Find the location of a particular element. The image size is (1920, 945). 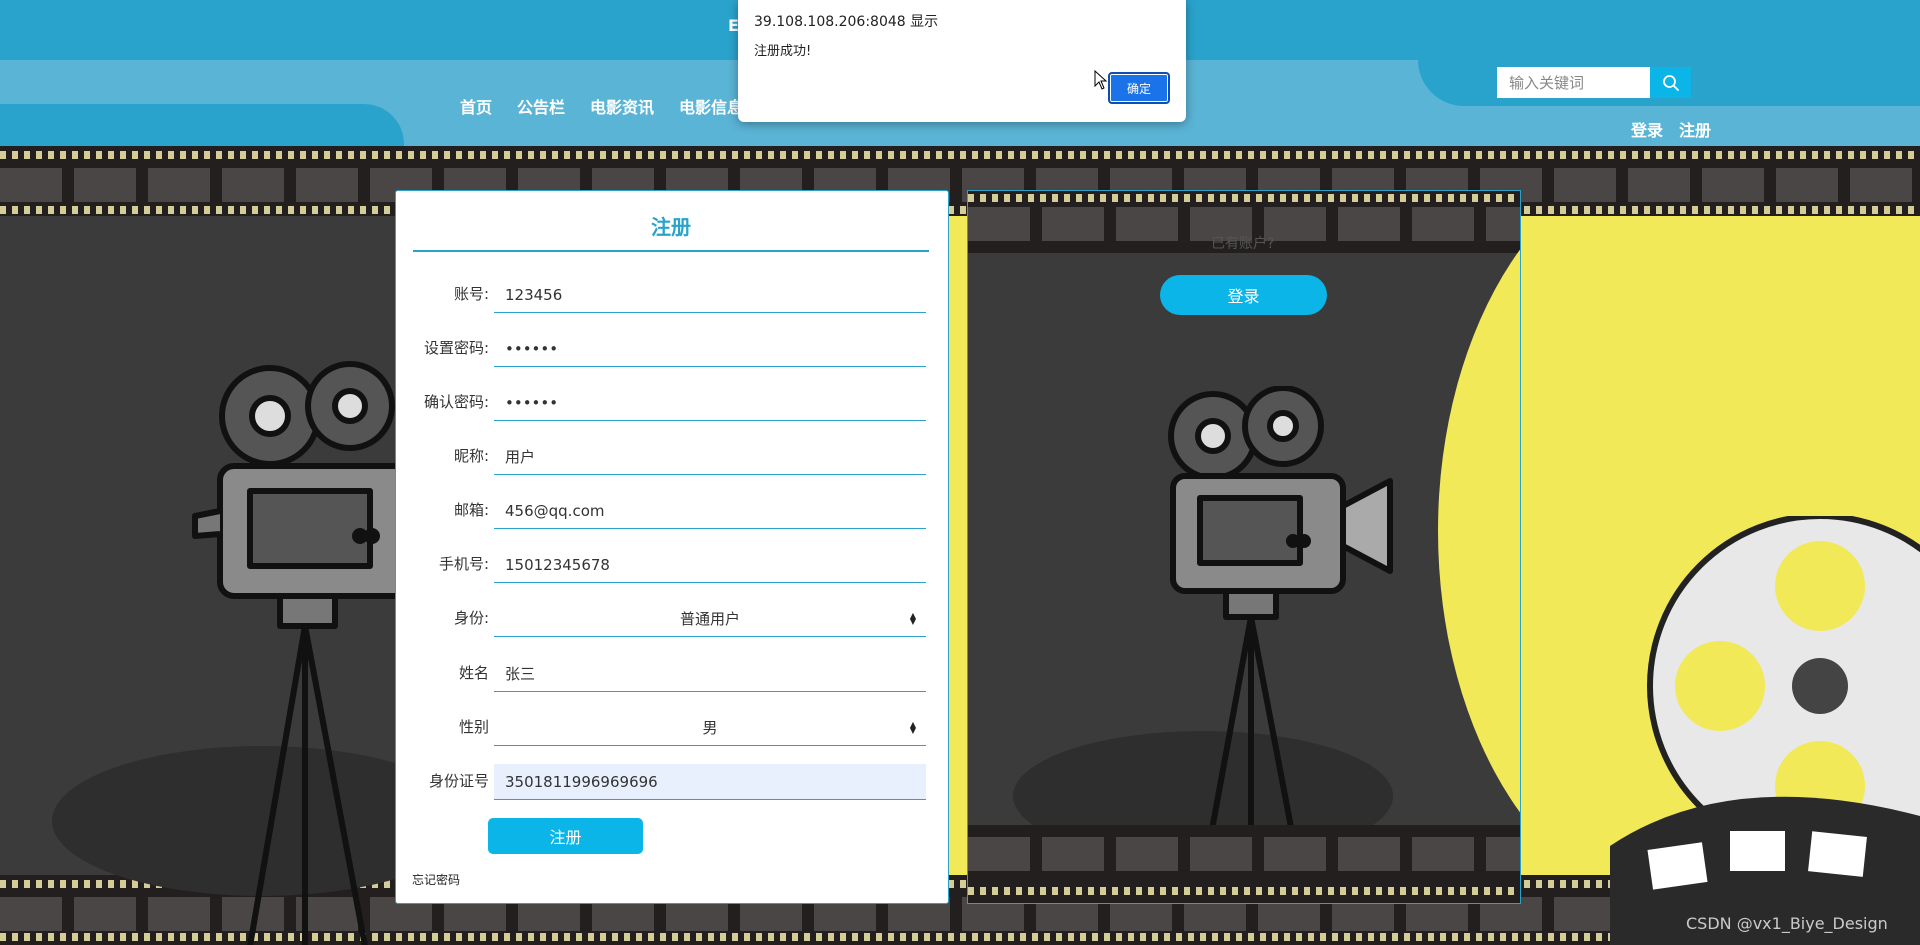

form-row-confirm-password: 确认密码: •••••• is located at coordinates (673, 406).